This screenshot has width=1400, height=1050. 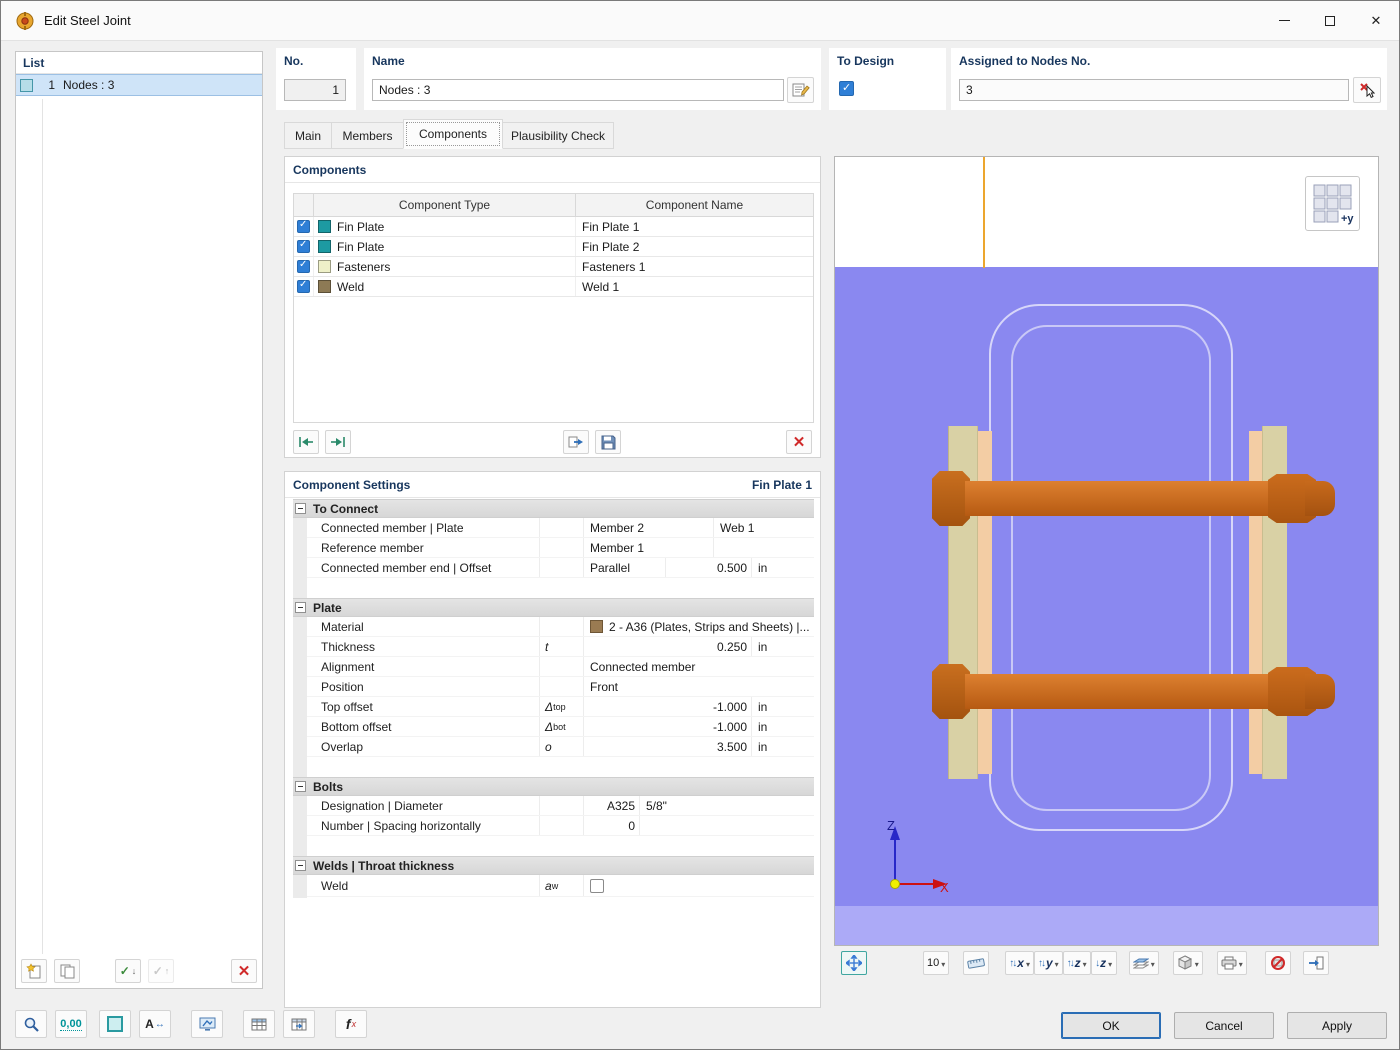 What do you see at coordinates (763, 527) in the screenshot?
I see `setting-value-2: Web 1` at bounding box center [763, 527].